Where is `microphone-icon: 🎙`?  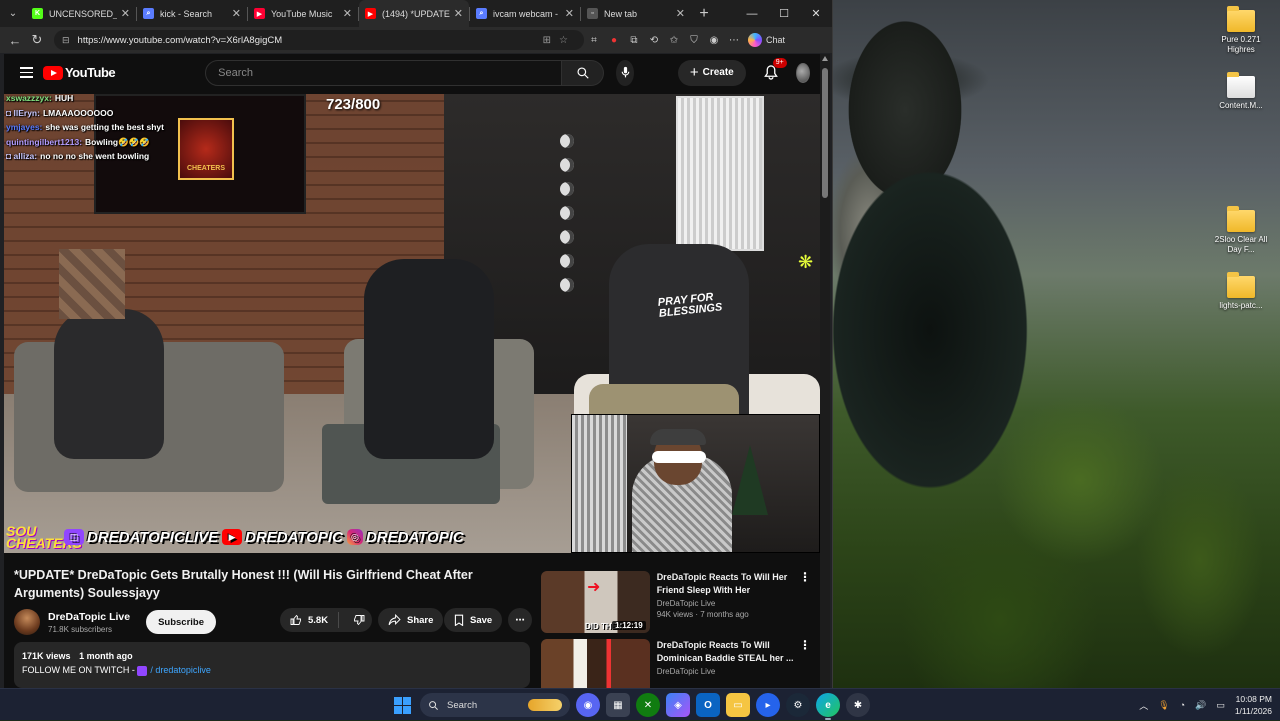
microphone-icon: 🎙 is located at coordinates (1163, 705).